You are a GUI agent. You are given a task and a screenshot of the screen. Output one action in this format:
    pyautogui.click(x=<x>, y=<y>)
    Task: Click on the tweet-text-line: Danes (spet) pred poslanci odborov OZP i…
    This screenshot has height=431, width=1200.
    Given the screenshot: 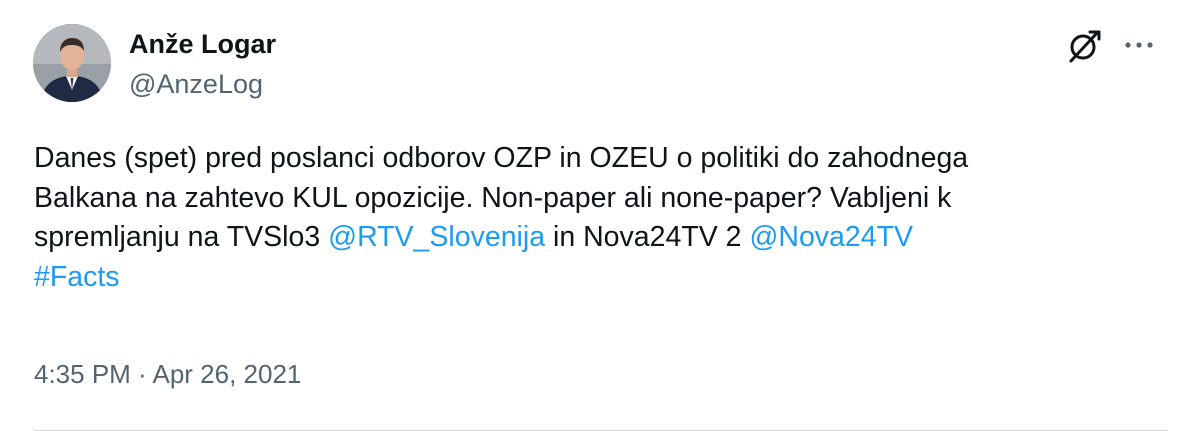 What is the action you would take?
    pyautogui.click(x=501, y=158)
    